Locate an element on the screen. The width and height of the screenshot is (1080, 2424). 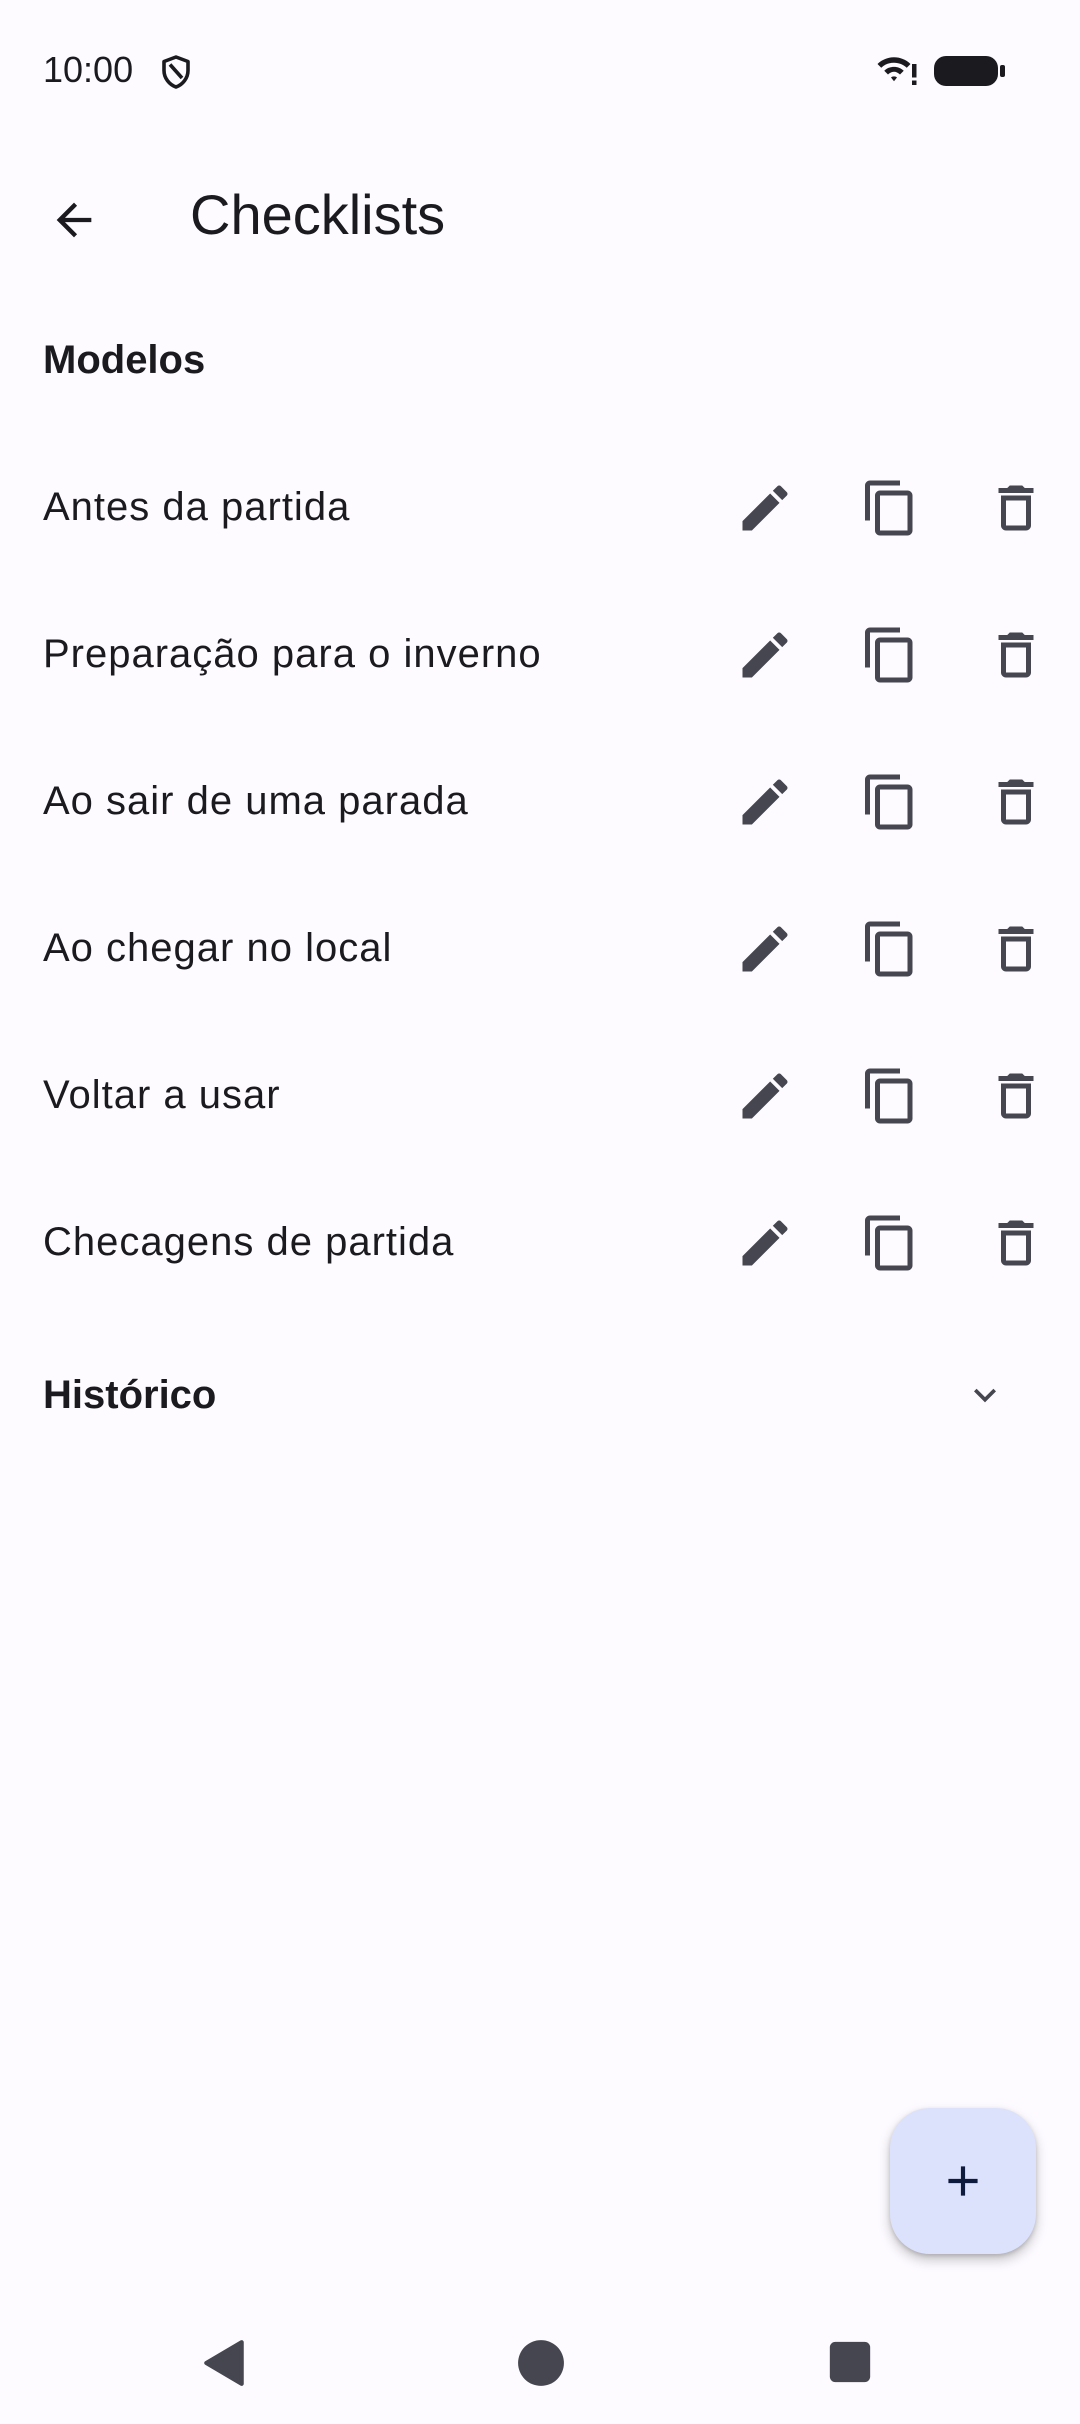
system-nav-bar is located at coordinates (540, 2362).